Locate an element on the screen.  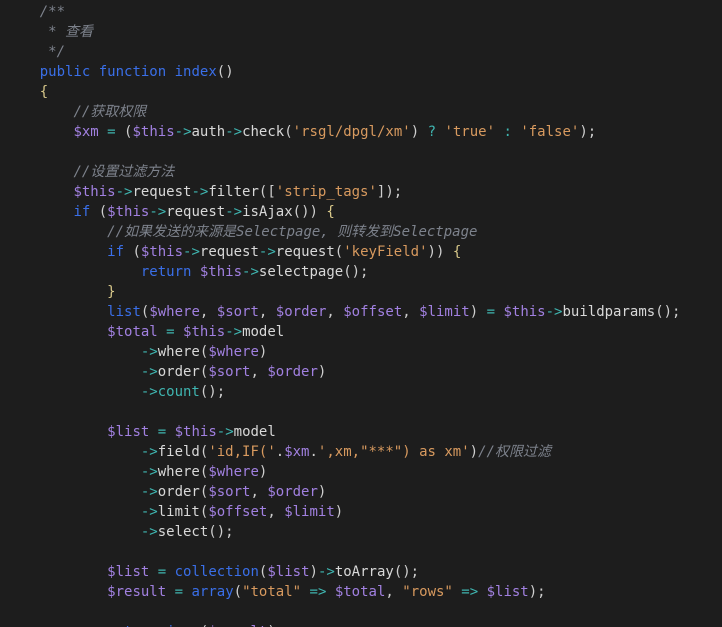
string-token: "total" is located at coordinates (272, 592).